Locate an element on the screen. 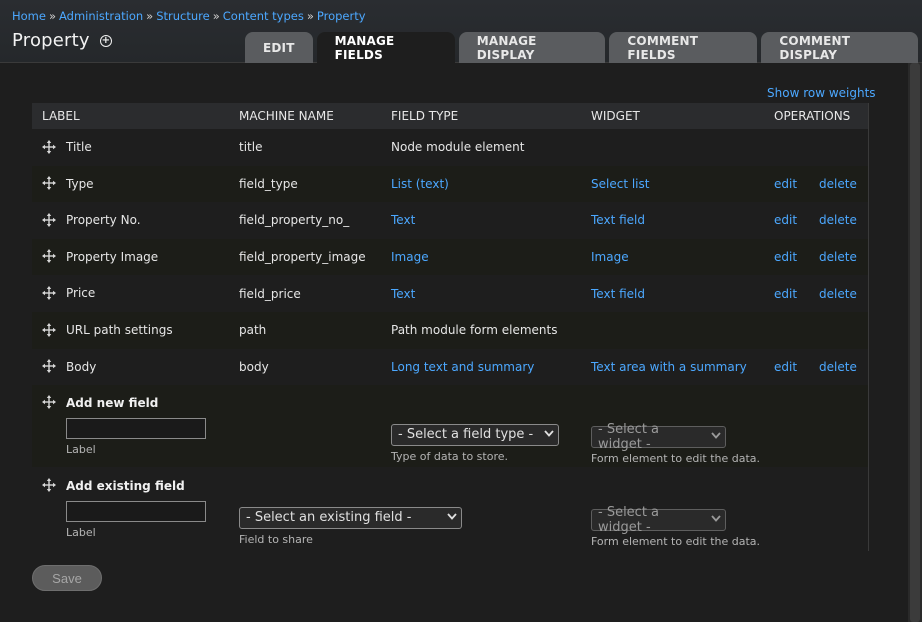 The height and width of the screenshot is (622, 922). label-hint: Label is located at coordinates (81, 450).